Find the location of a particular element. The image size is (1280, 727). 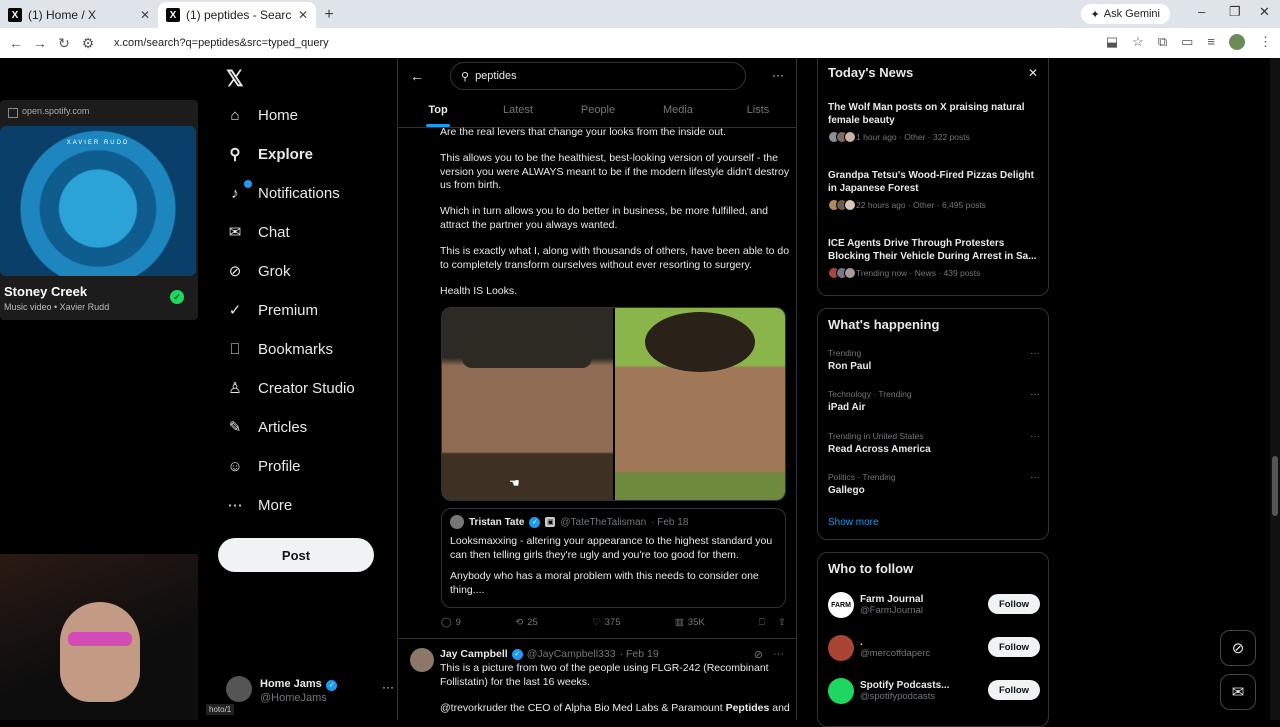

tab-people: People is located at coordinates (598, 111).